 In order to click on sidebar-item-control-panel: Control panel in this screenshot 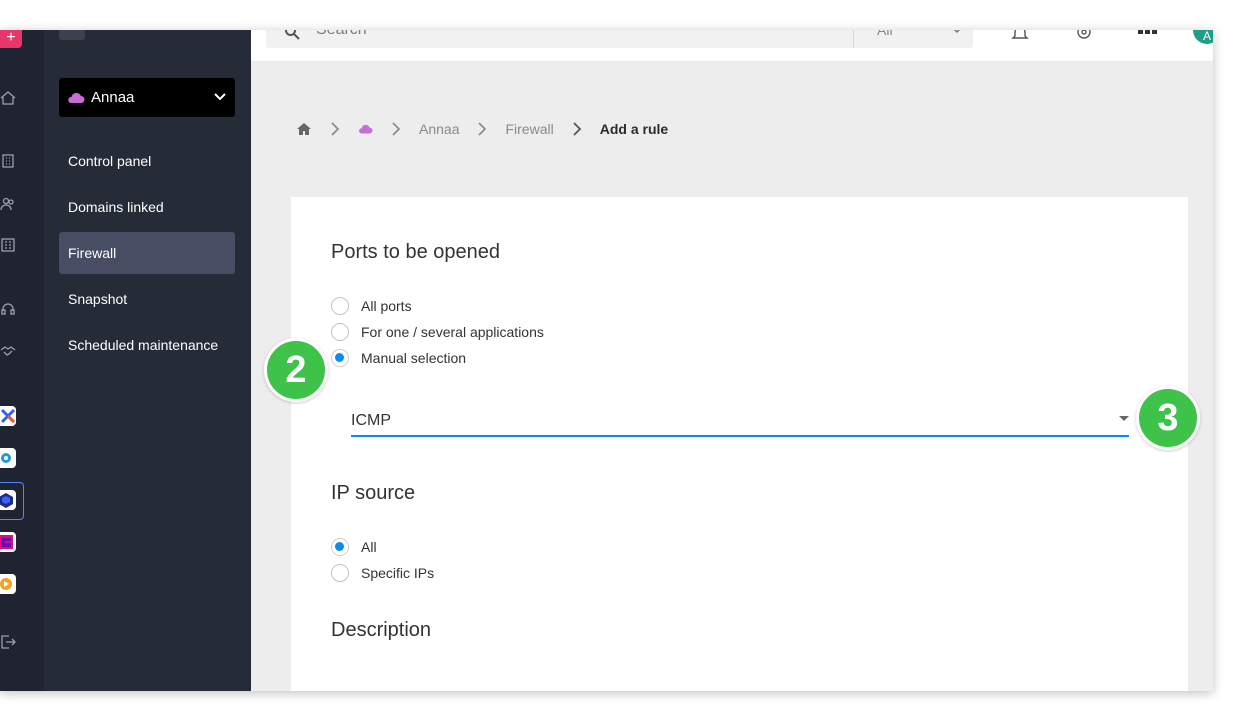, I will do `click(147, 161)`.